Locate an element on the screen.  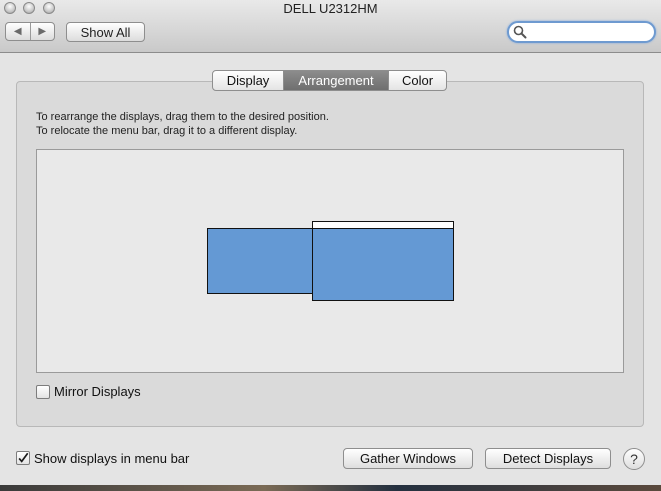
magnifier-icon is located at coordinates (520, 32).